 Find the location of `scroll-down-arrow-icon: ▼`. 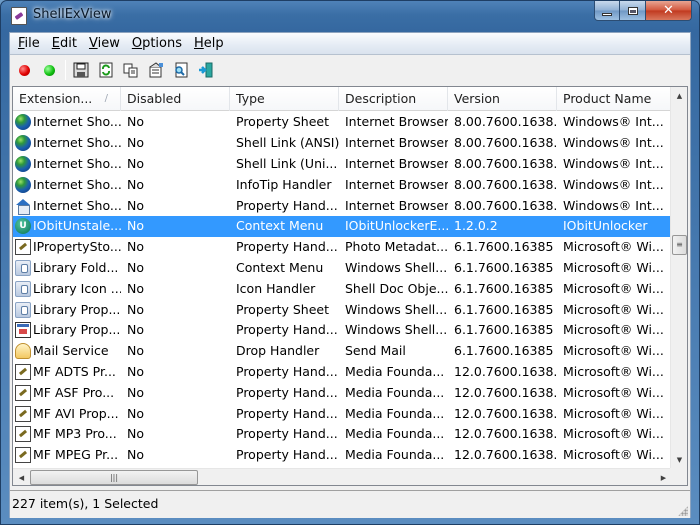

scroll-down-arrow-icon: ▼ is located at coordinates (679, 459).